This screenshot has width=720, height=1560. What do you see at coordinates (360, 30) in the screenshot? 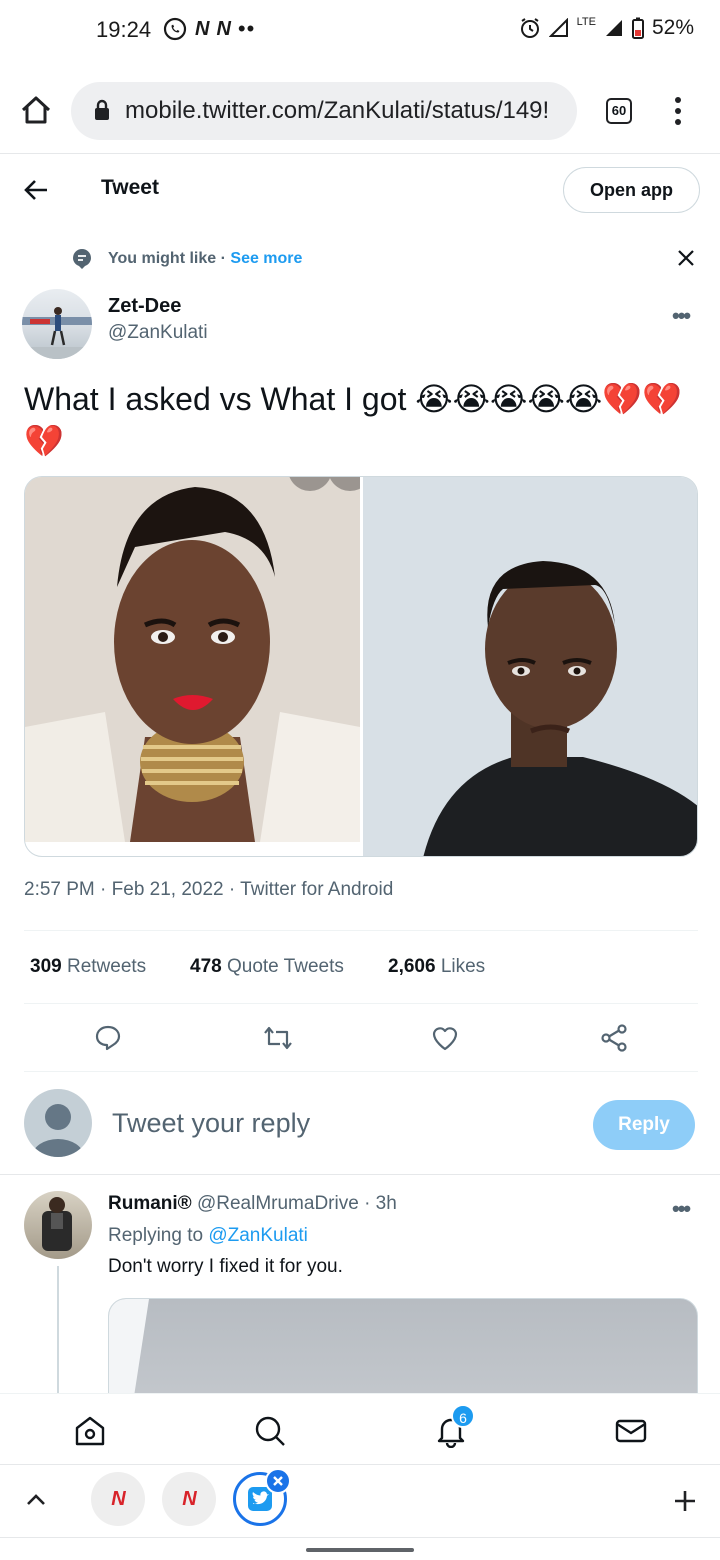
I see `status-bar: 19:24 N N •• LTE 52%` at bounding box center [360, 30].